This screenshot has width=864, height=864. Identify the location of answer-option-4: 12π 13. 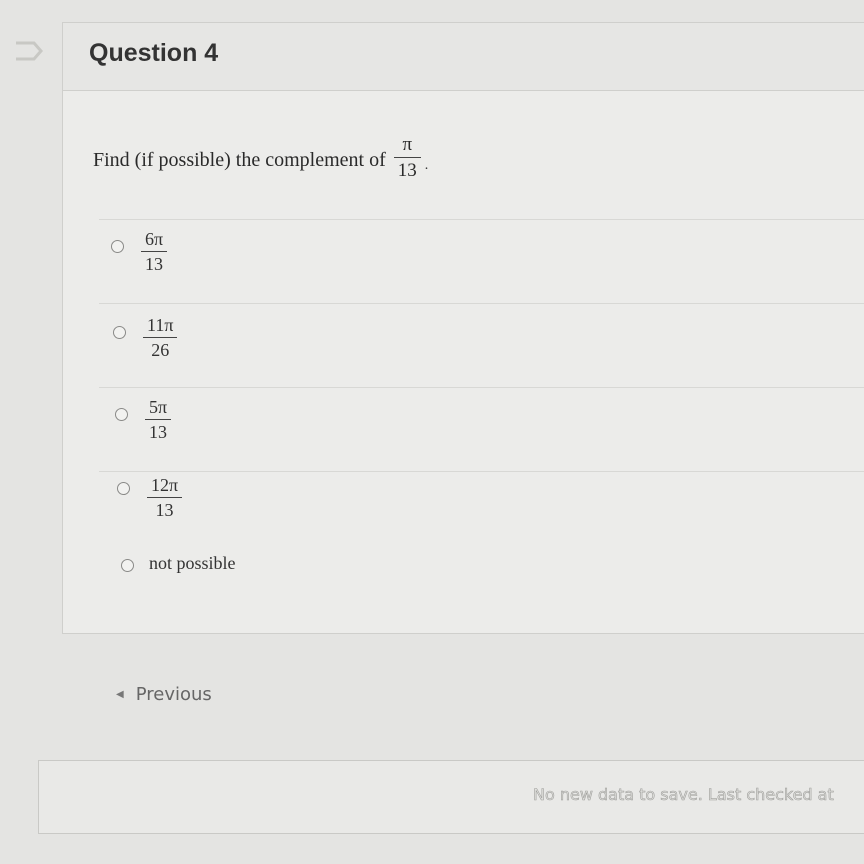
(481, 513).